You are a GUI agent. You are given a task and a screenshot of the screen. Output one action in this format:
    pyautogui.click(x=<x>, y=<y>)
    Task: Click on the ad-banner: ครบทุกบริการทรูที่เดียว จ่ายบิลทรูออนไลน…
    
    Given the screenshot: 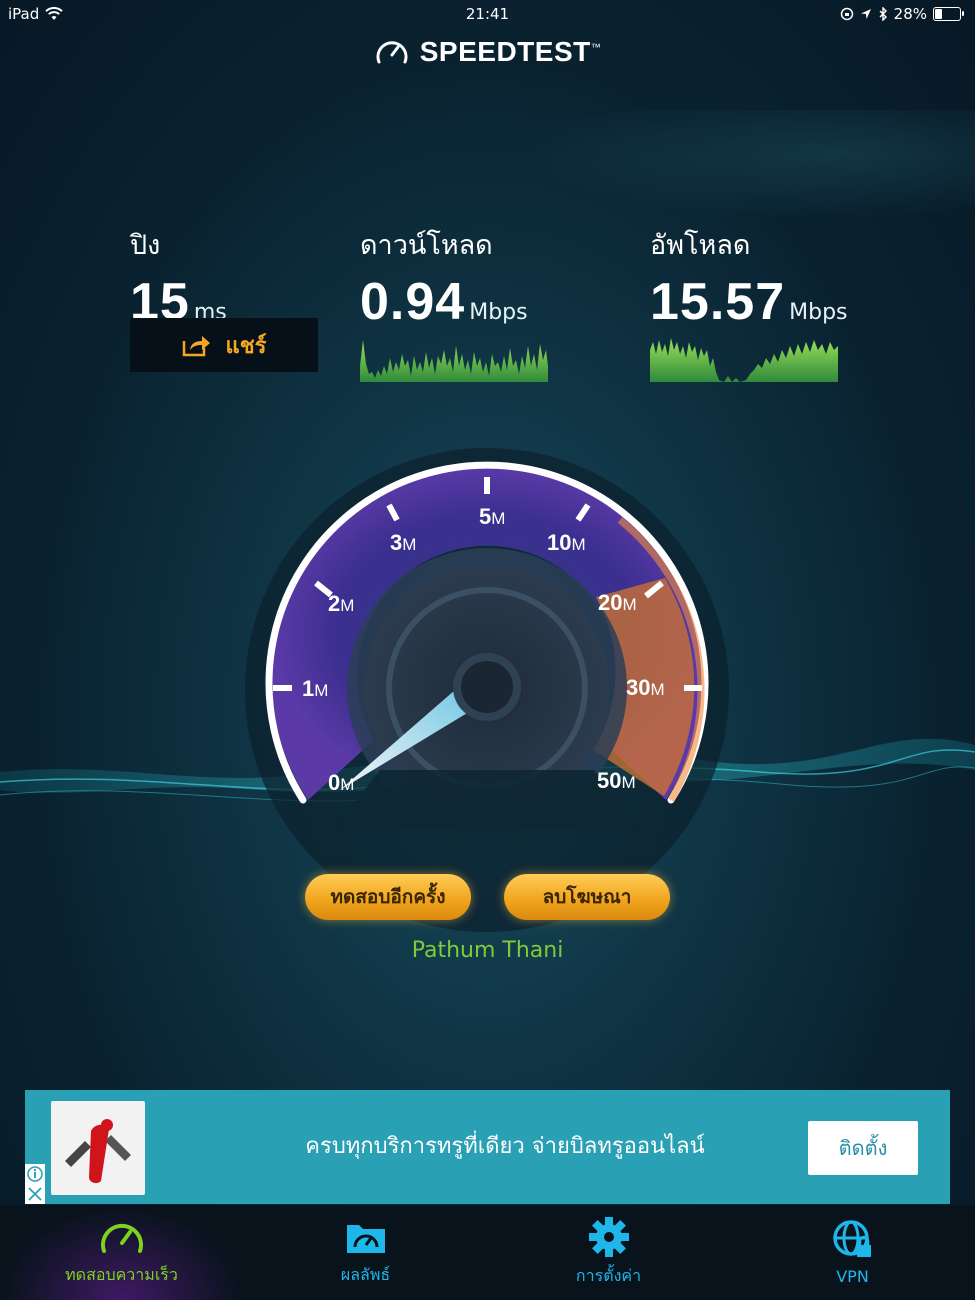 What is the action you would take?
    pyautogui.click(x=487, y=1147)
    